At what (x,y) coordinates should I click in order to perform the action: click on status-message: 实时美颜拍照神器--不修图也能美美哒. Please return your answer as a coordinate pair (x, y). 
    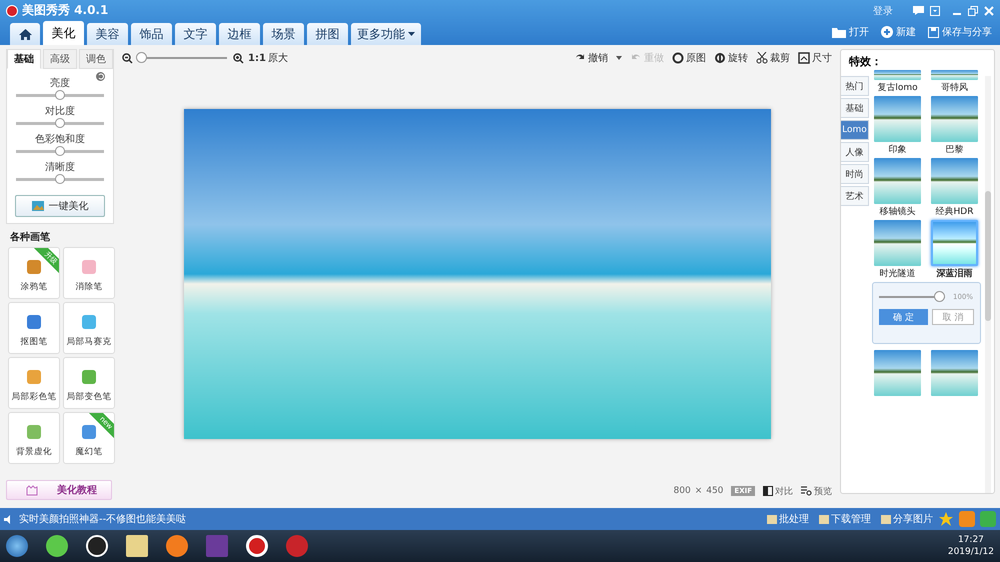
    Looking at the image, I should click on (102, 519).